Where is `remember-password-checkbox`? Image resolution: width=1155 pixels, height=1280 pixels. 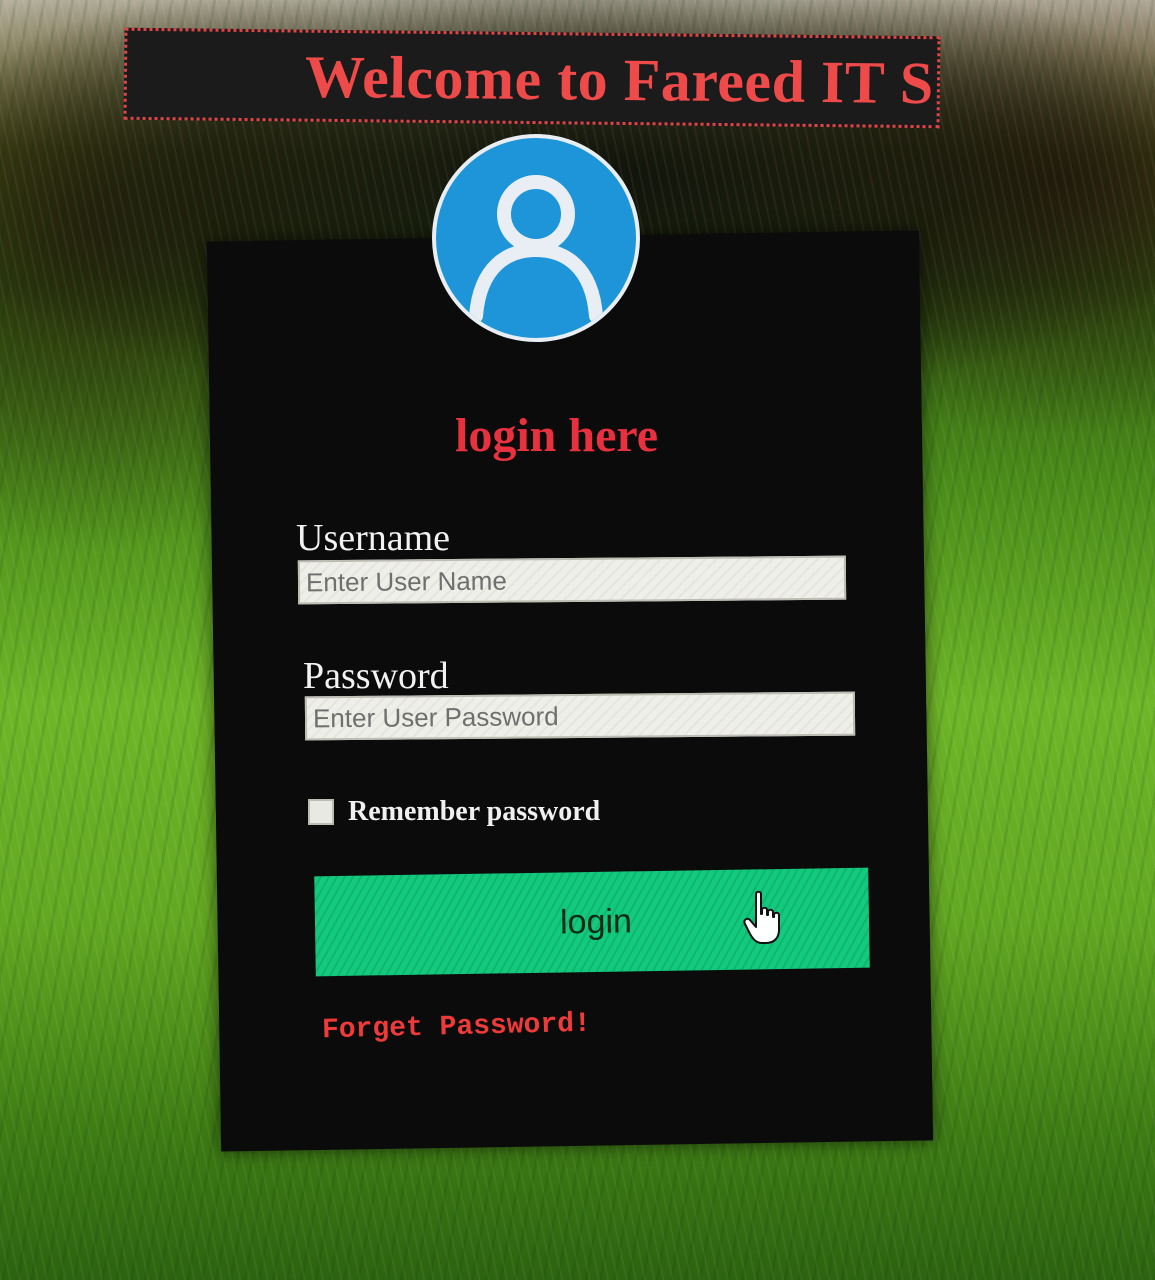 remember-password-checkbox is located at coordinates (321, 812).